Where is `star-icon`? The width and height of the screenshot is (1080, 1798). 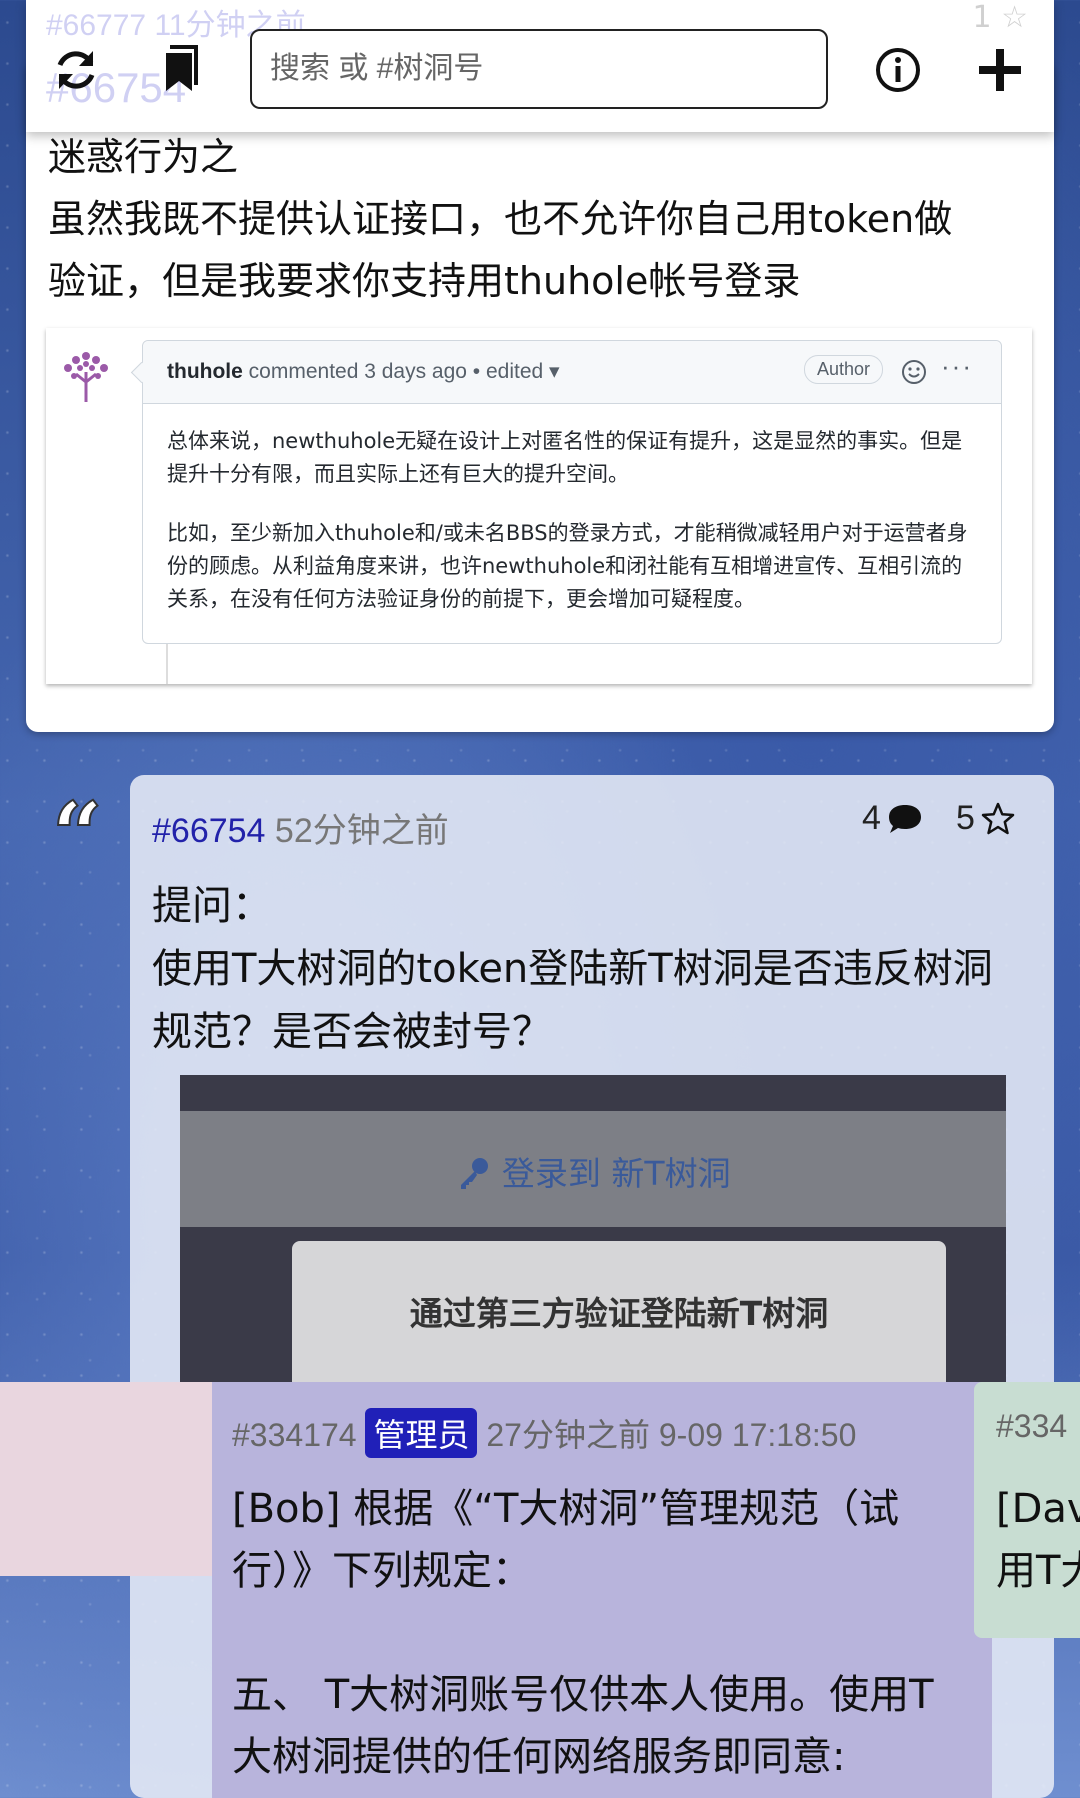 star-icon is located at coordinates (998, 818).